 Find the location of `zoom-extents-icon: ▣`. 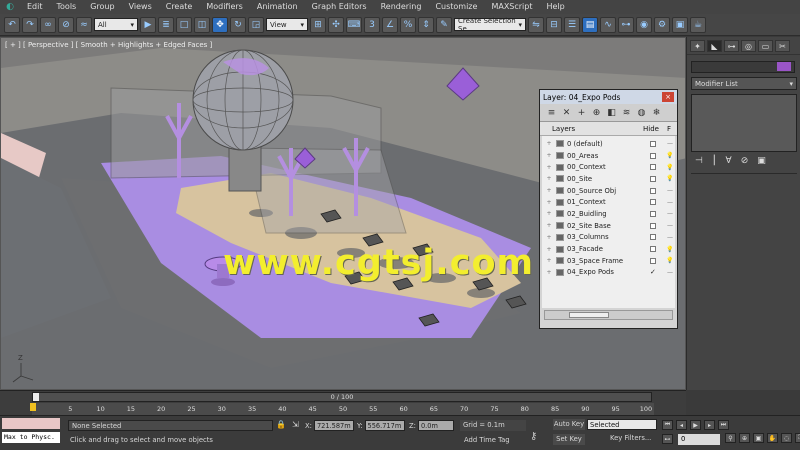

zoom-extents-icon: ▣ is located at coordinates (758, 438).